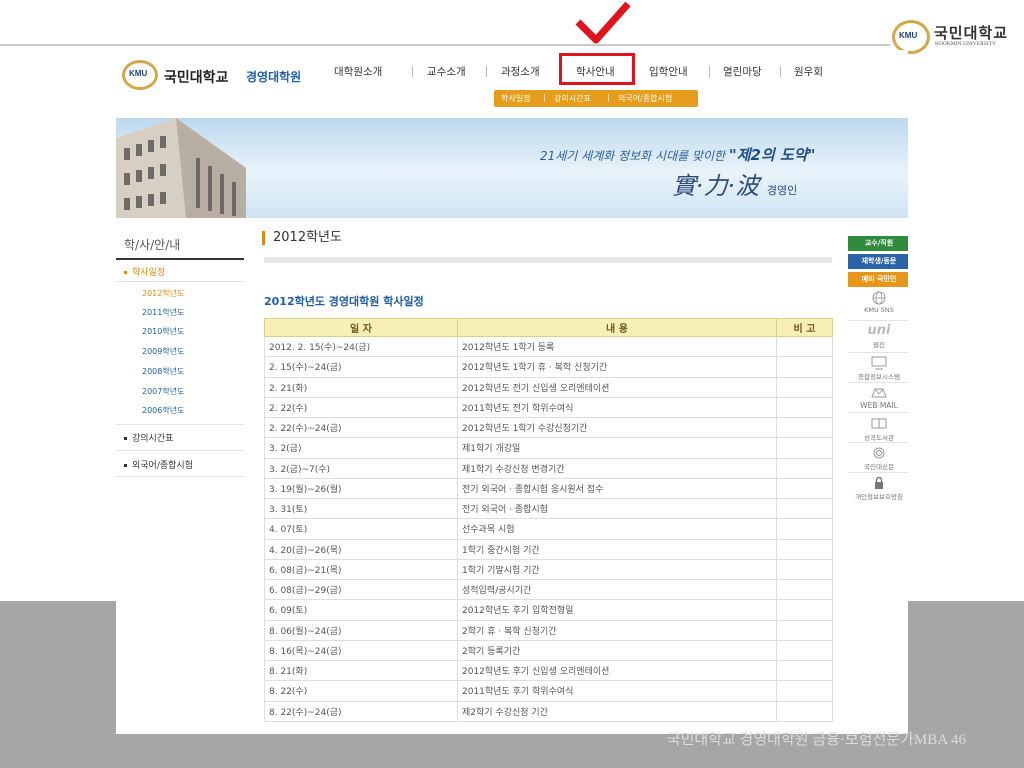 The width and height of the screenshot is (1024, 768). I want to click on subnav-item-timetable: 강의시간표, so click(572, 98).